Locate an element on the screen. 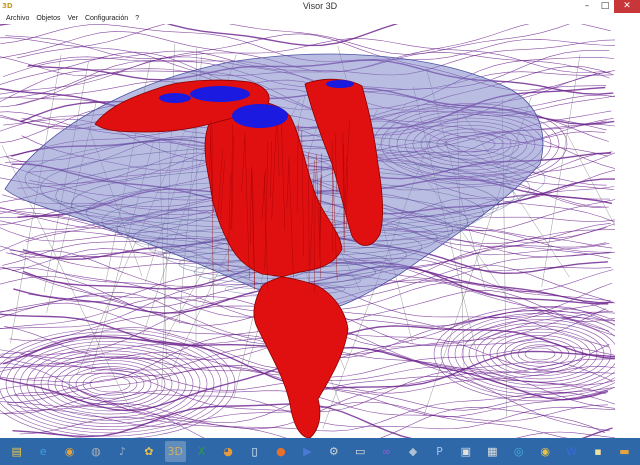 This screenshot has height=465, width=640. maximize-button: □ is located at coordinates (605, 6).